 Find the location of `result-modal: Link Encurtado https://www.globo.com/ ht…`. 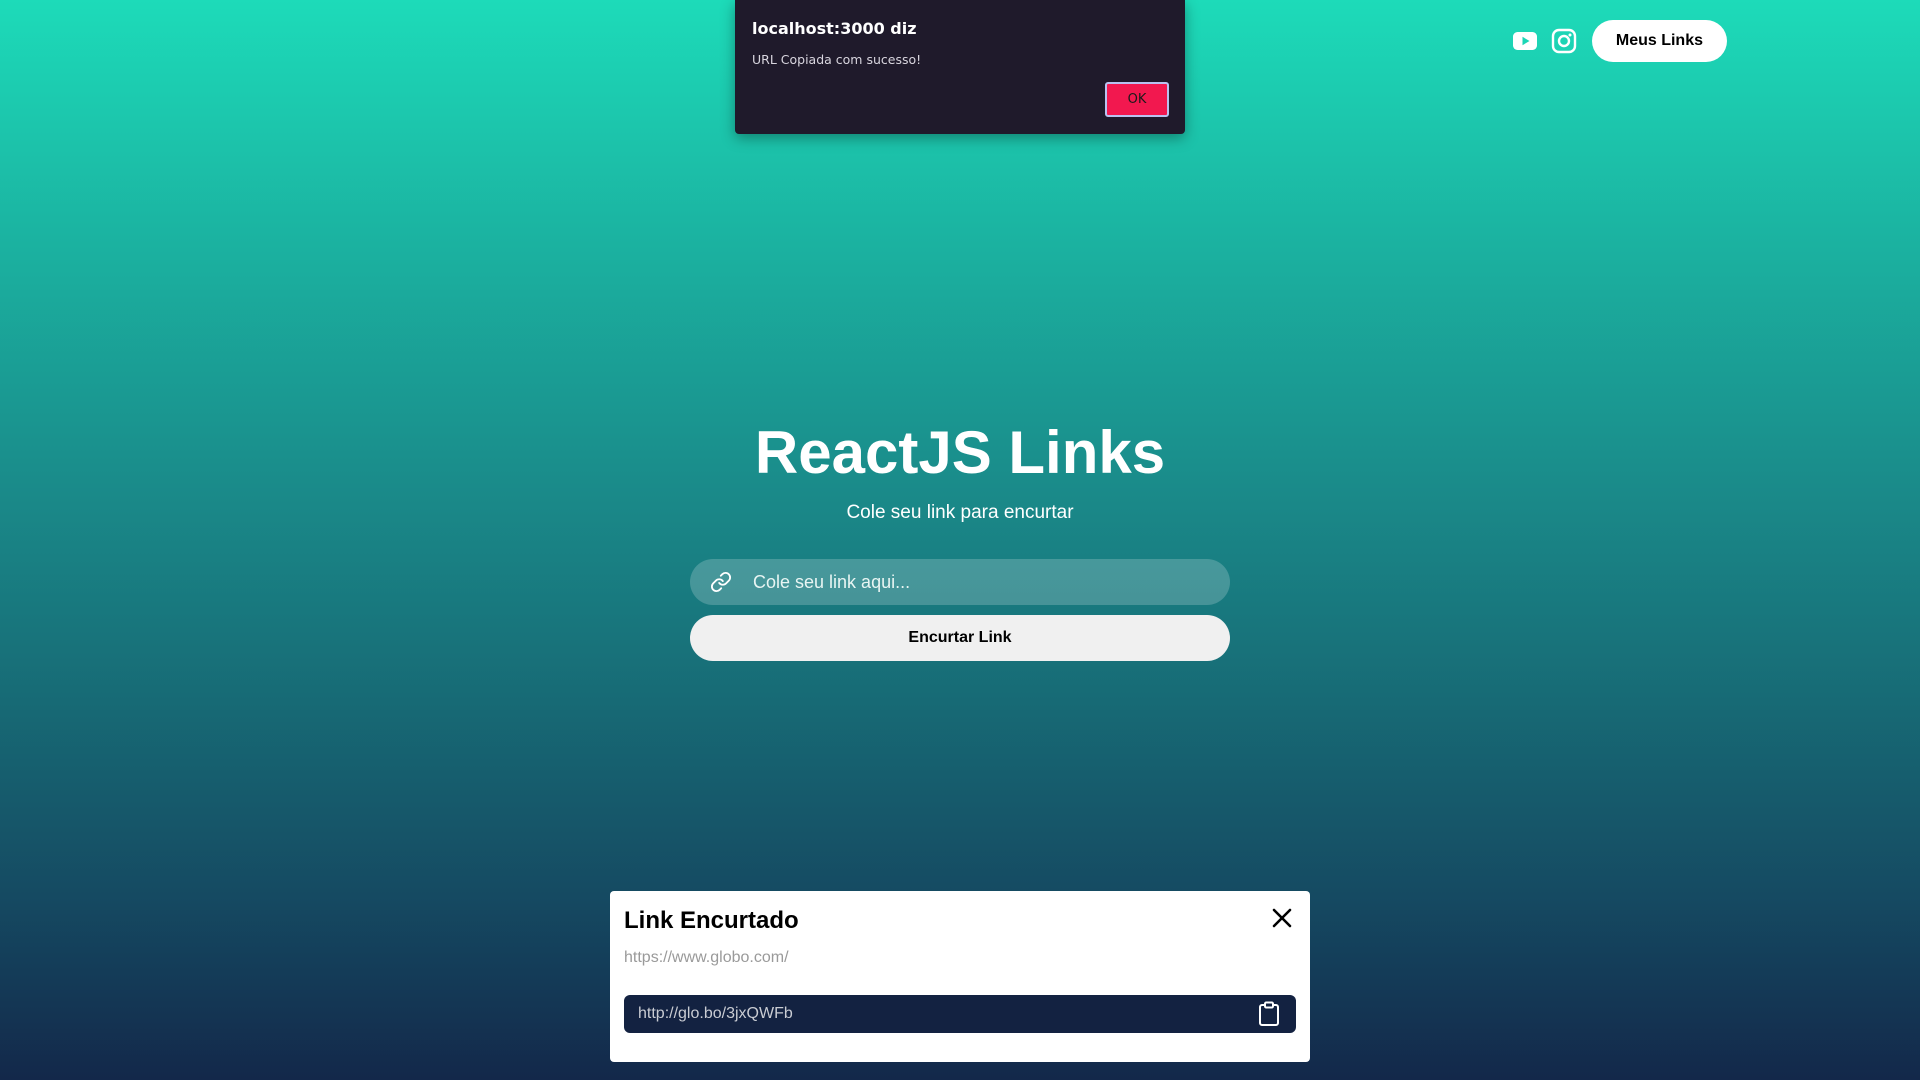

result-modal: Link Encurtado https://www.globo.com/ ht… is located at coordinates (960, 976).